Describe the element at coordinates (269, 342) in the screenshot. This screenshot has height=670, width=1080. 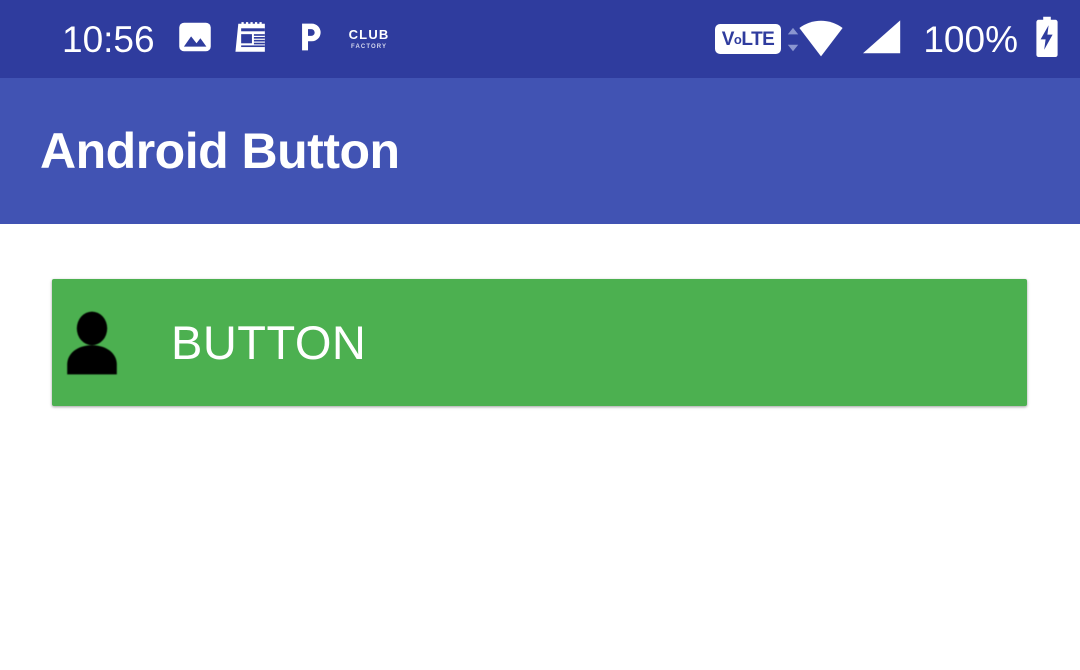
I see `button-label: BUTTON` at that location.